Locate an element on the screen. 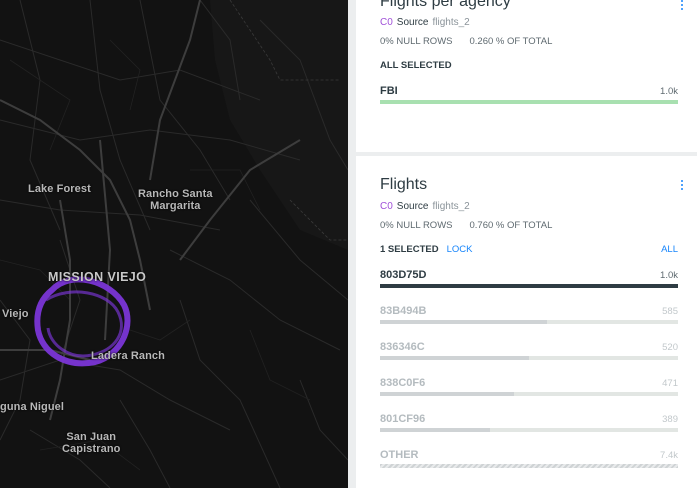 Image resolution: width=697 pixels, height=488 pixels. map-label-mission-viejo: MISSION VIEJO is located at coordinates (97, 277).